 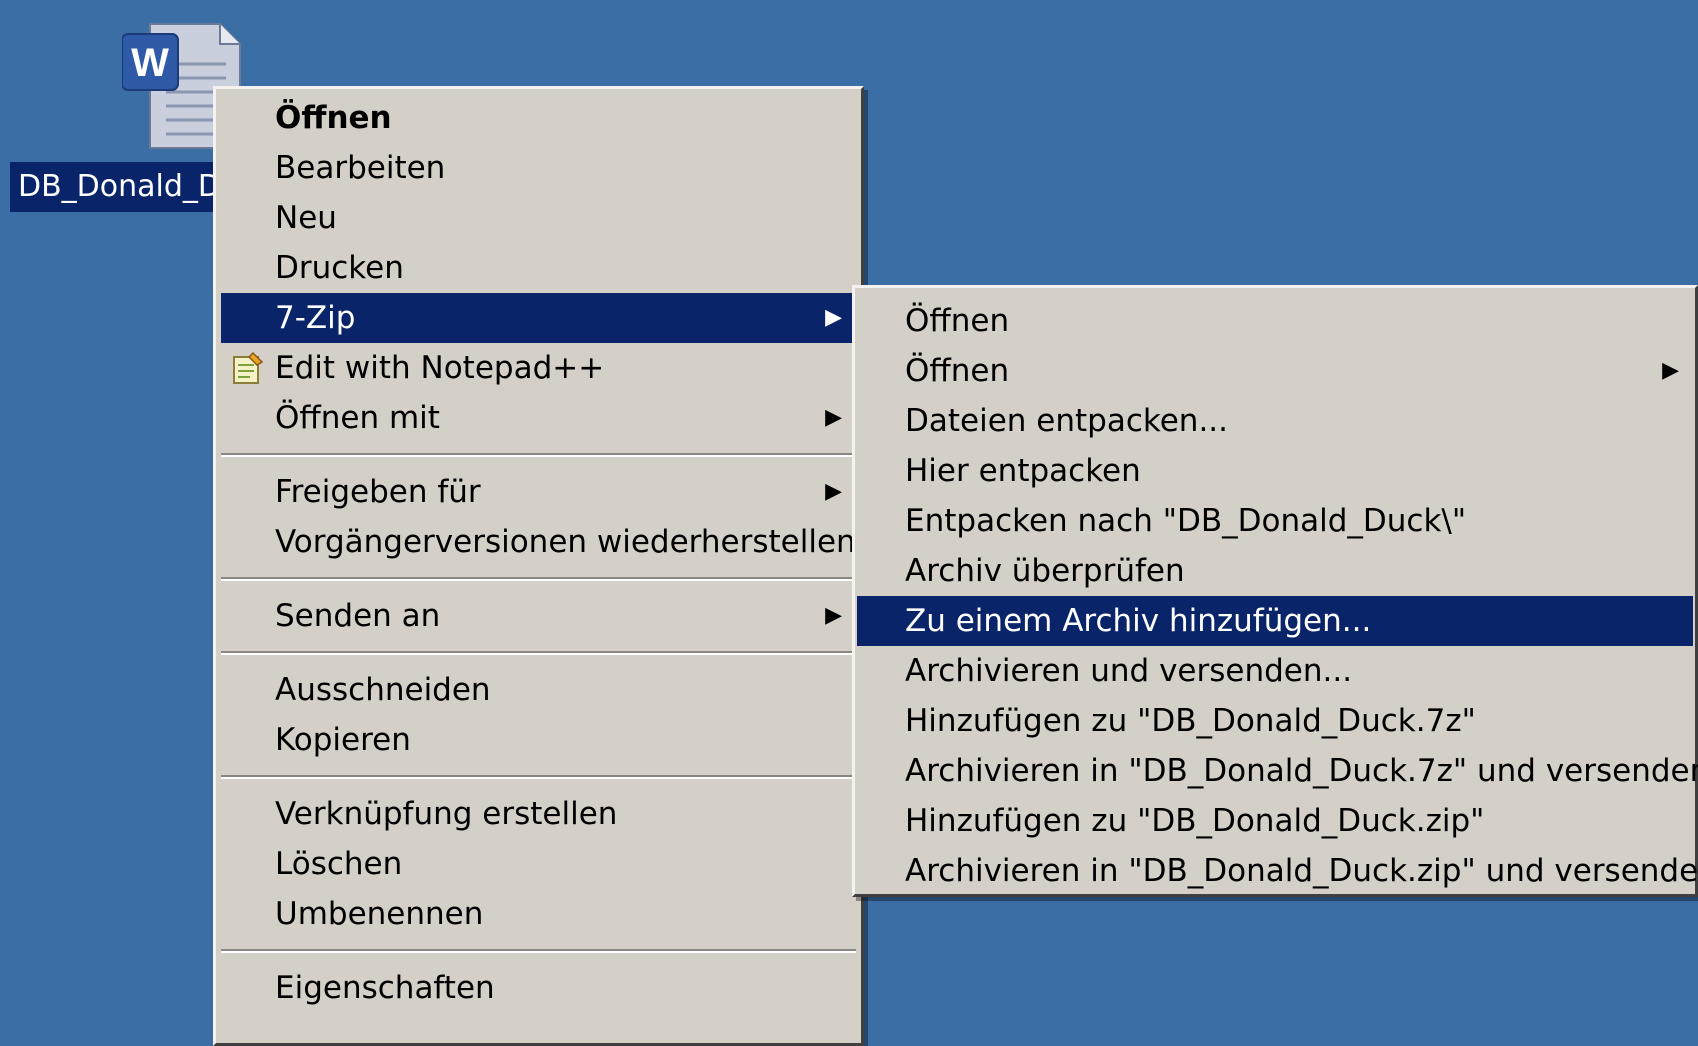 What do you see at coordinates (538, 914) in the screenshot?
I see `menu-item-rename: Umbenennen` at bounding box center [538, 914].